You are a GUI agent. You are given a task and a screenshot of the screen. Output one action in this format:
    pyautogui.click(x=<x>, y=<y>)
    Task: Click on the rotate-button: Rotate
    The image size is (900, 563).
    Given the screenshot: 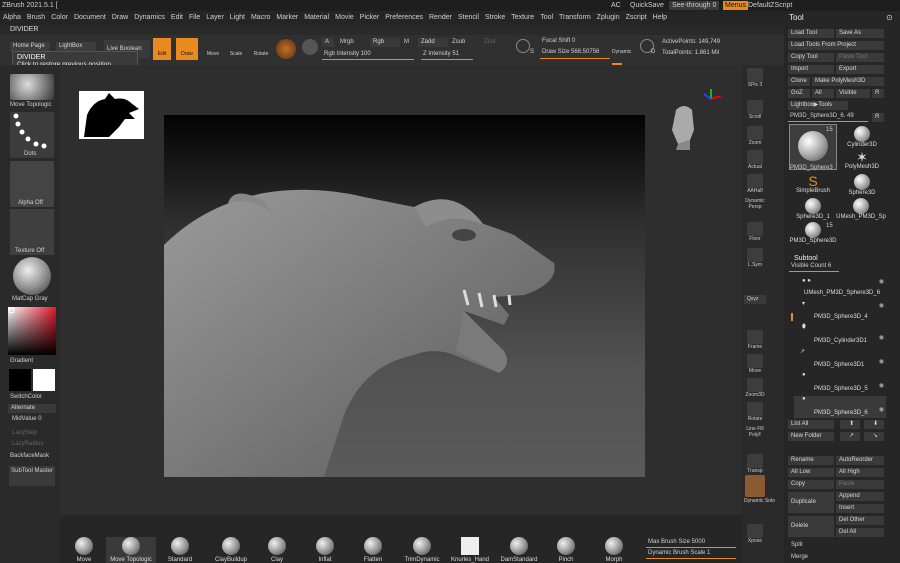 What is the action you would take?
    pyautogui.click(x=261, y=49)
    